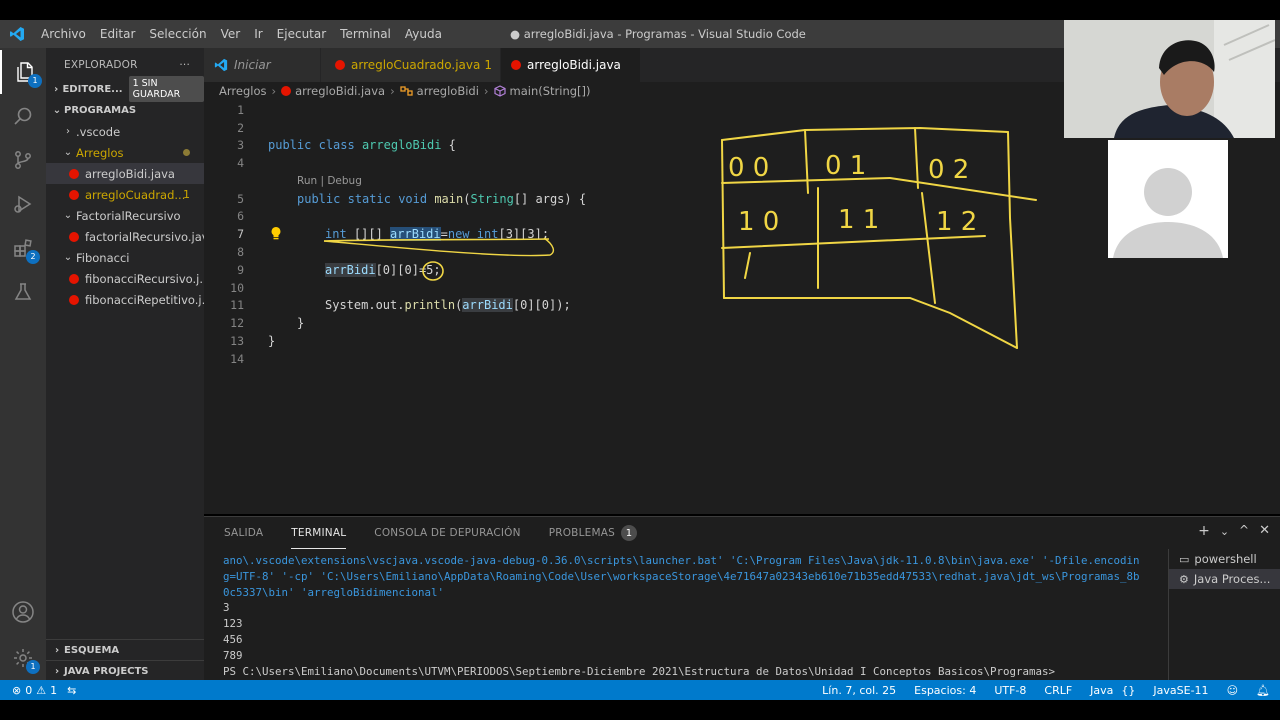  I want to click on explorer-icon: 1, so click(23, 72).